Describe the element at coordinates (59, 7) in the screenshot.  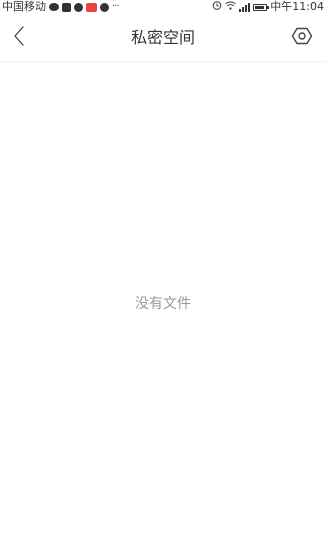
I see `status-bar-left: 中国移动 ···` at that location.